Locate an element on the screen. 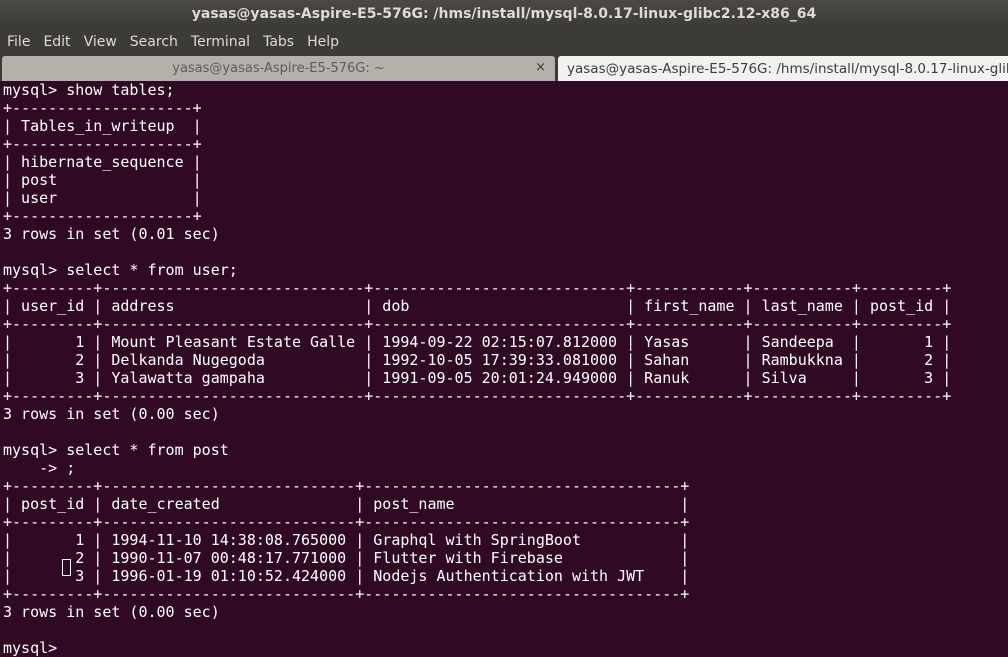  menu-file: File is located at coordinates (18, 42).